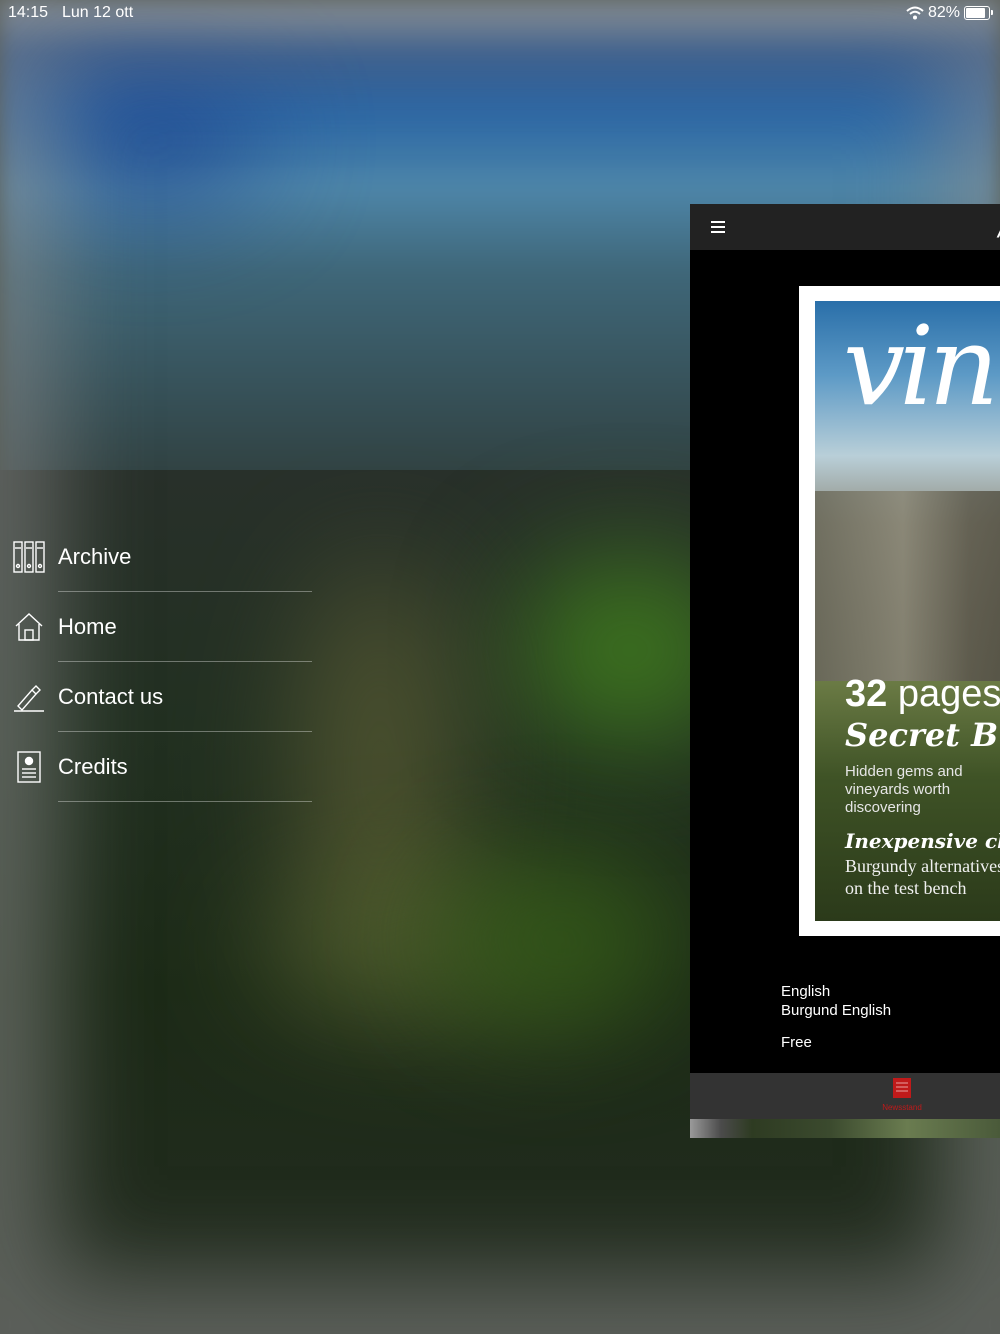 The width and height of the screenshot is (1000, 1334). I want to click on cover-headline: Secret Burgundy, so click(922, 735).